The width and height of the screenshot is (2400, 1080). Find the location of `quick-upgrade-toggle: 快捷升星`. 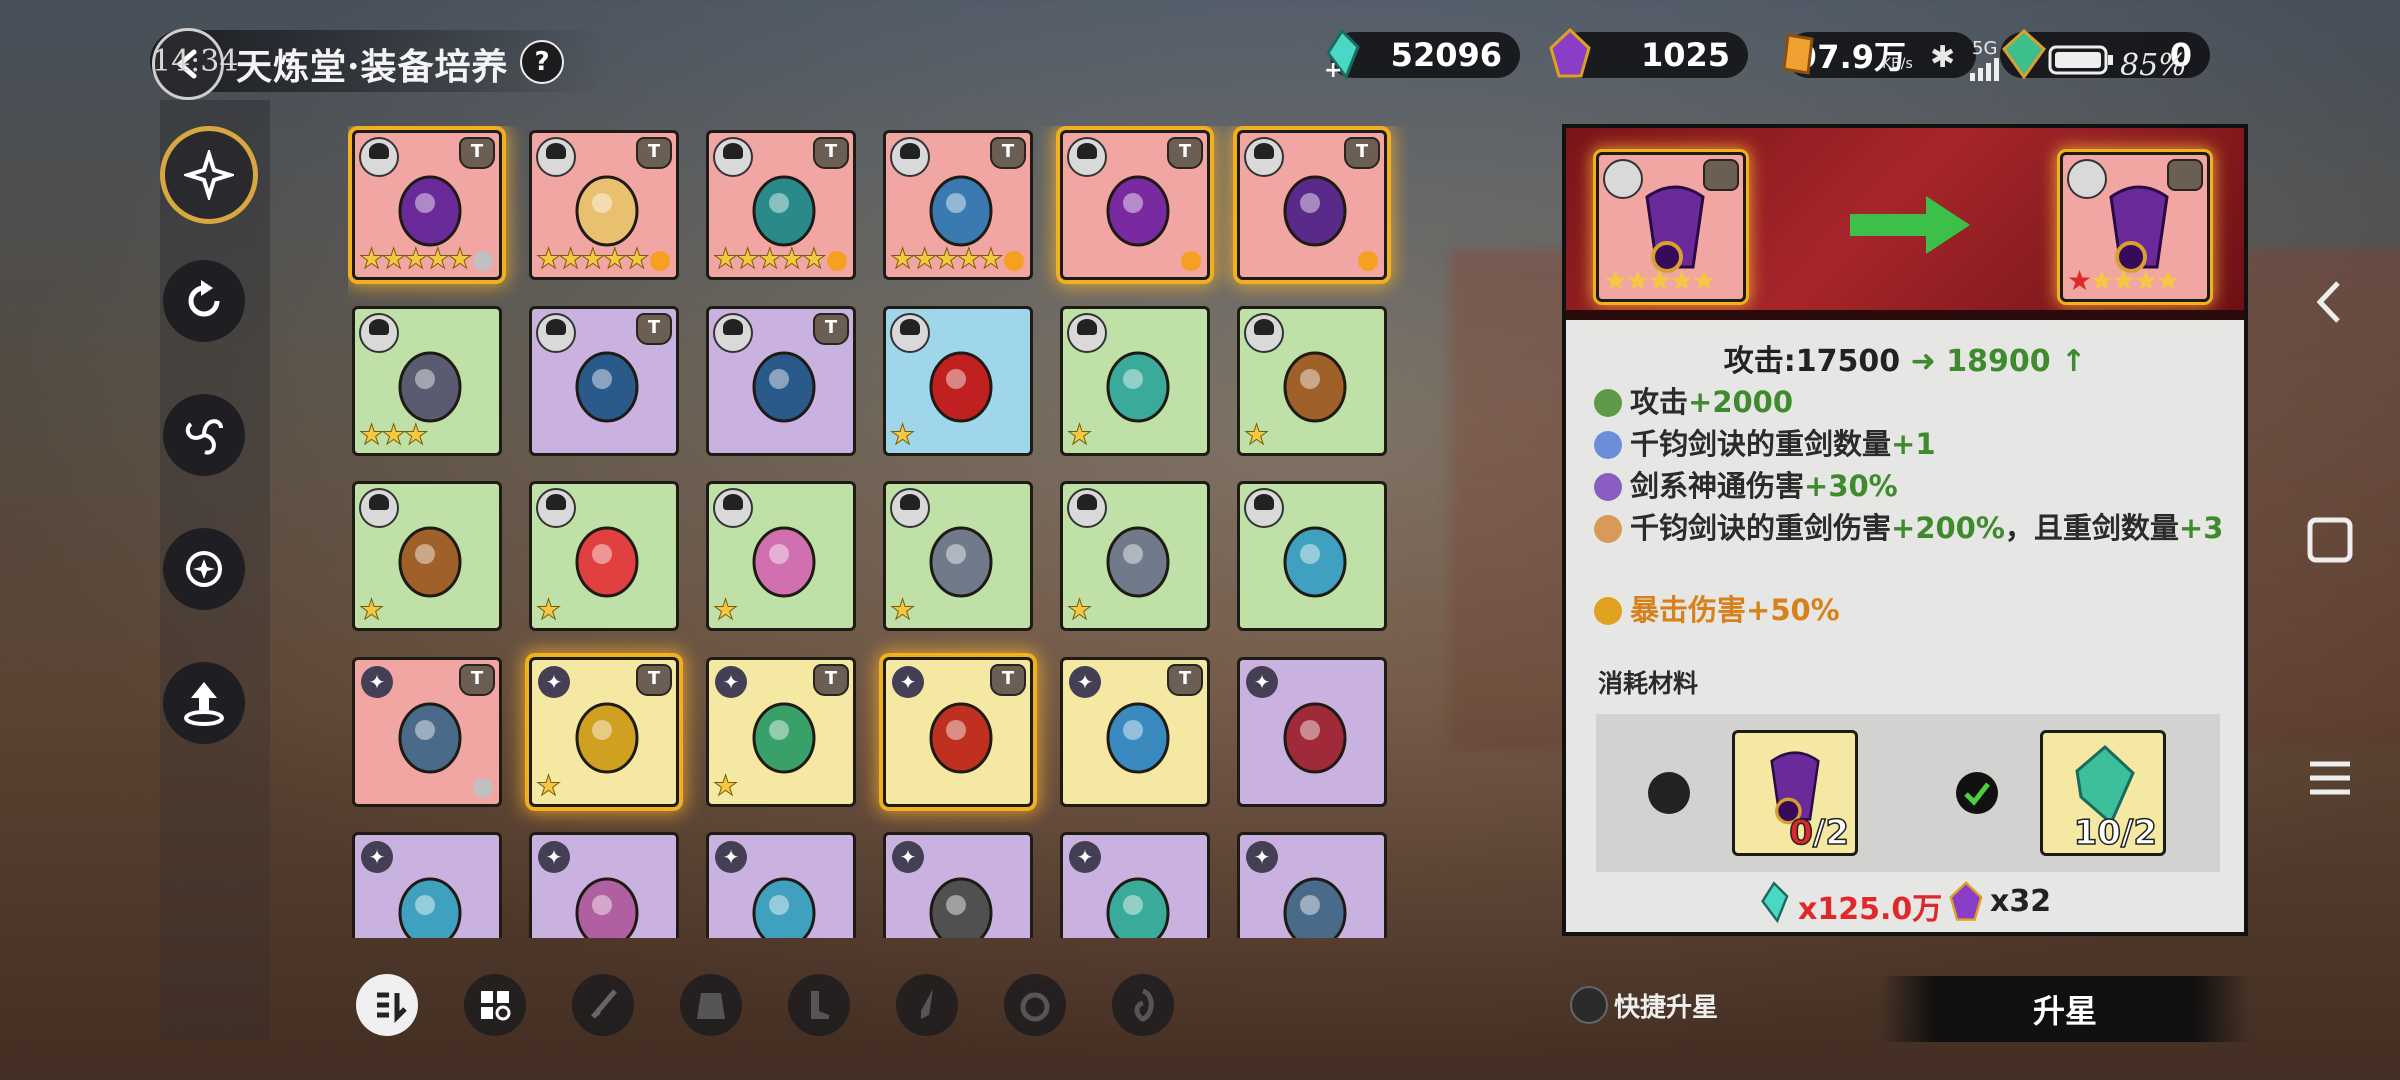

quick-upgrade-toggle: 快捷升星 is located at coordinates (1644, 1005).